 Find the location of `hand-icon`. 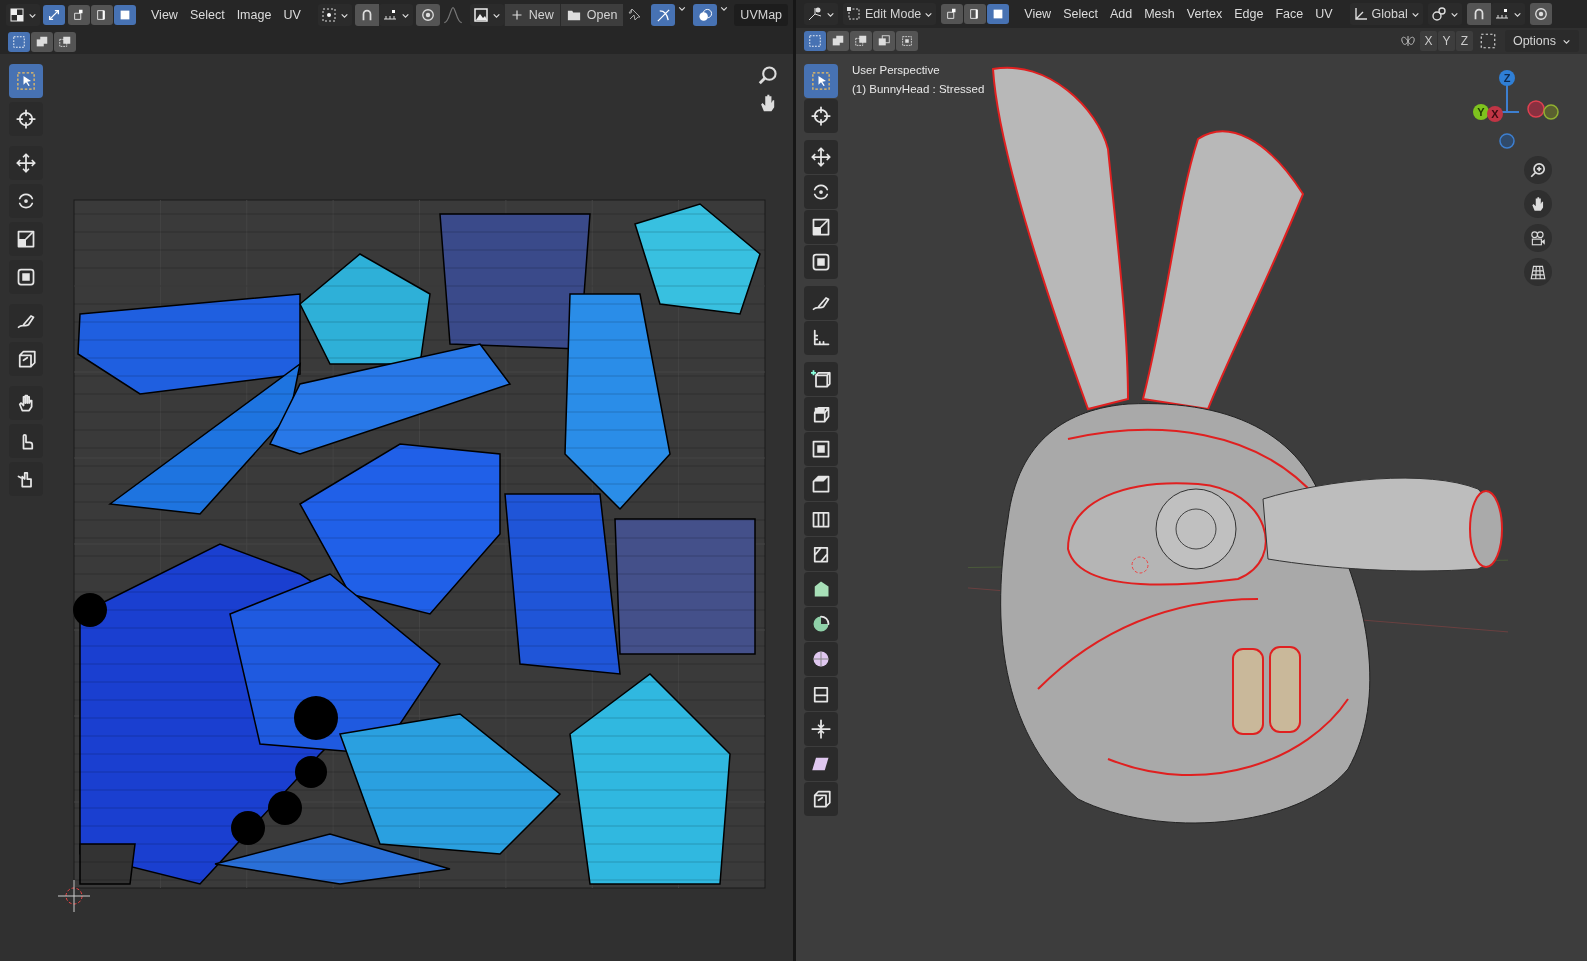

hand-icon is located at coordinates (26, 403).